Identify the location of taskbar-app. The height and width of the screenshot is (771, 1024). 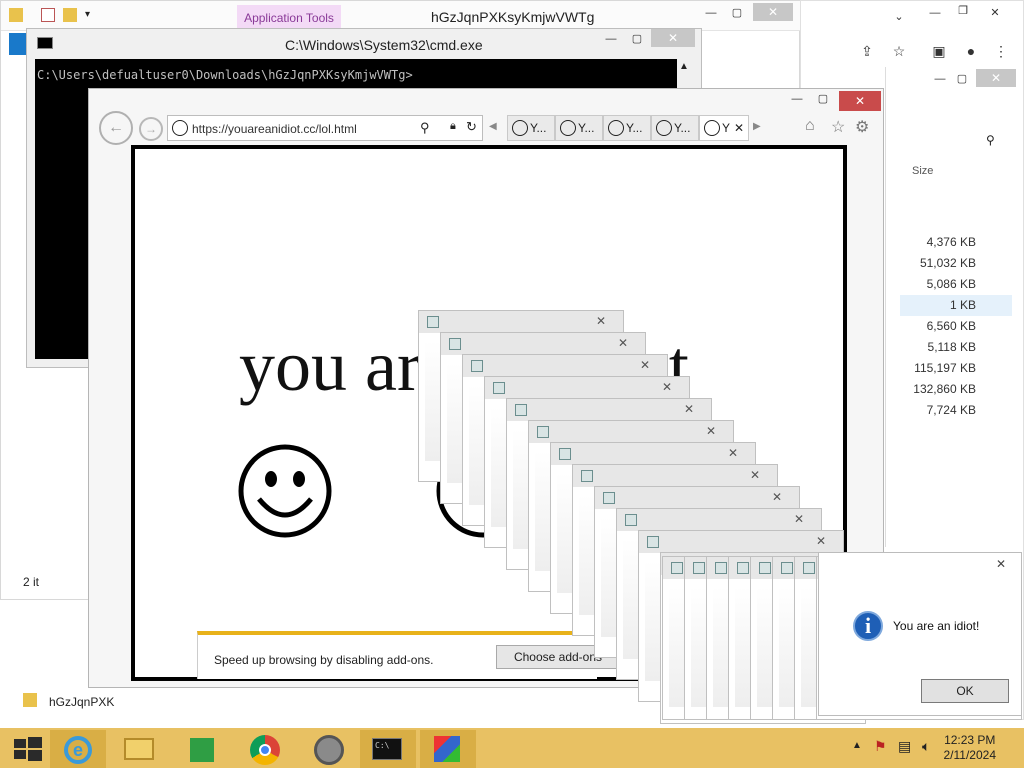
(448, 749).